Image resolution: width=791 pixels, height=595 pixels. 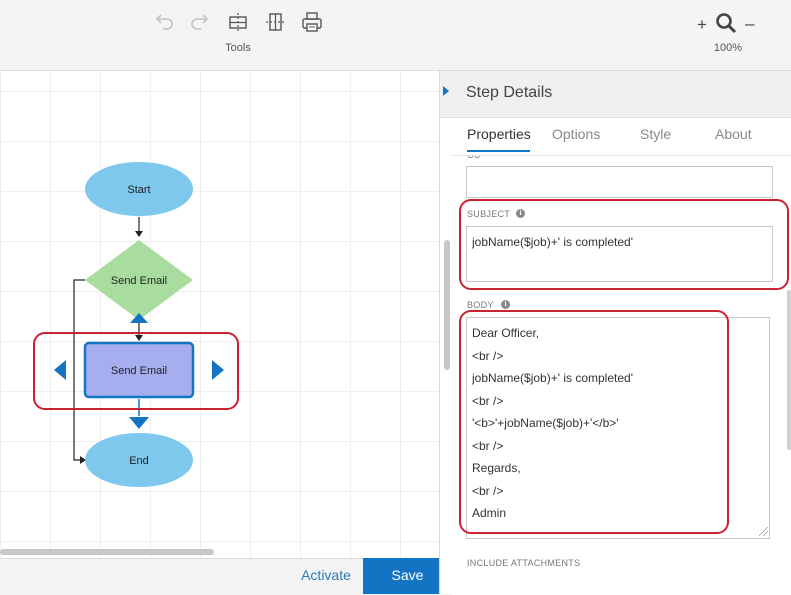 What do you see at coordinates (447, 305) in the screenshot?
I see `canvas-vertical-scrollbar` at bounding box center [447, 305].